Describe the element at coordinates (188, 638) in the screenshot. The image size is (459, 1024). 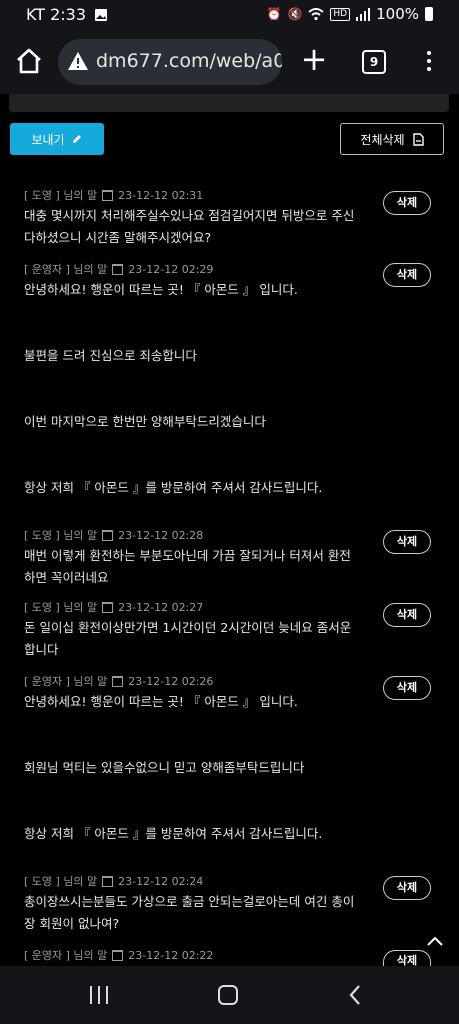
I see `message-text: 돈 일이십 환전이상만가면 1시간이던 2시간이던 늦네요 좀서운 합니다` at that location.